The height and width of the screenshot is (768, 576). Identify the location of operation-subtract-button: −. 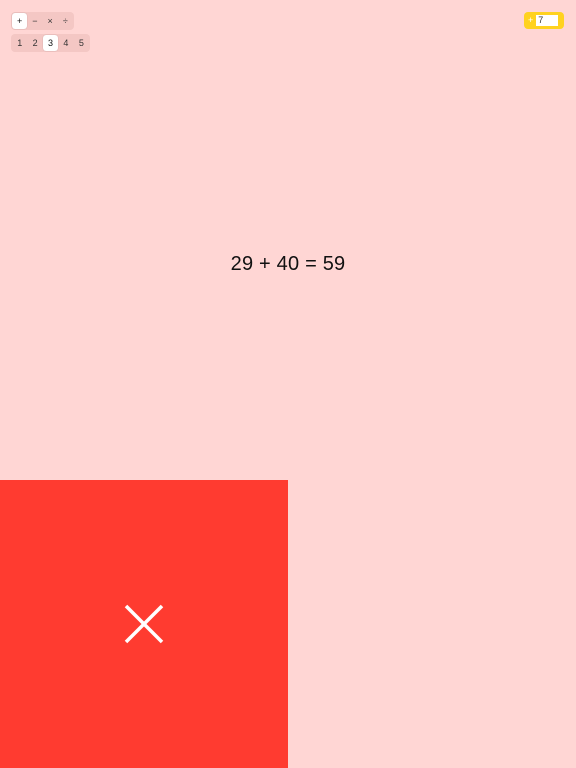
(34, 21).